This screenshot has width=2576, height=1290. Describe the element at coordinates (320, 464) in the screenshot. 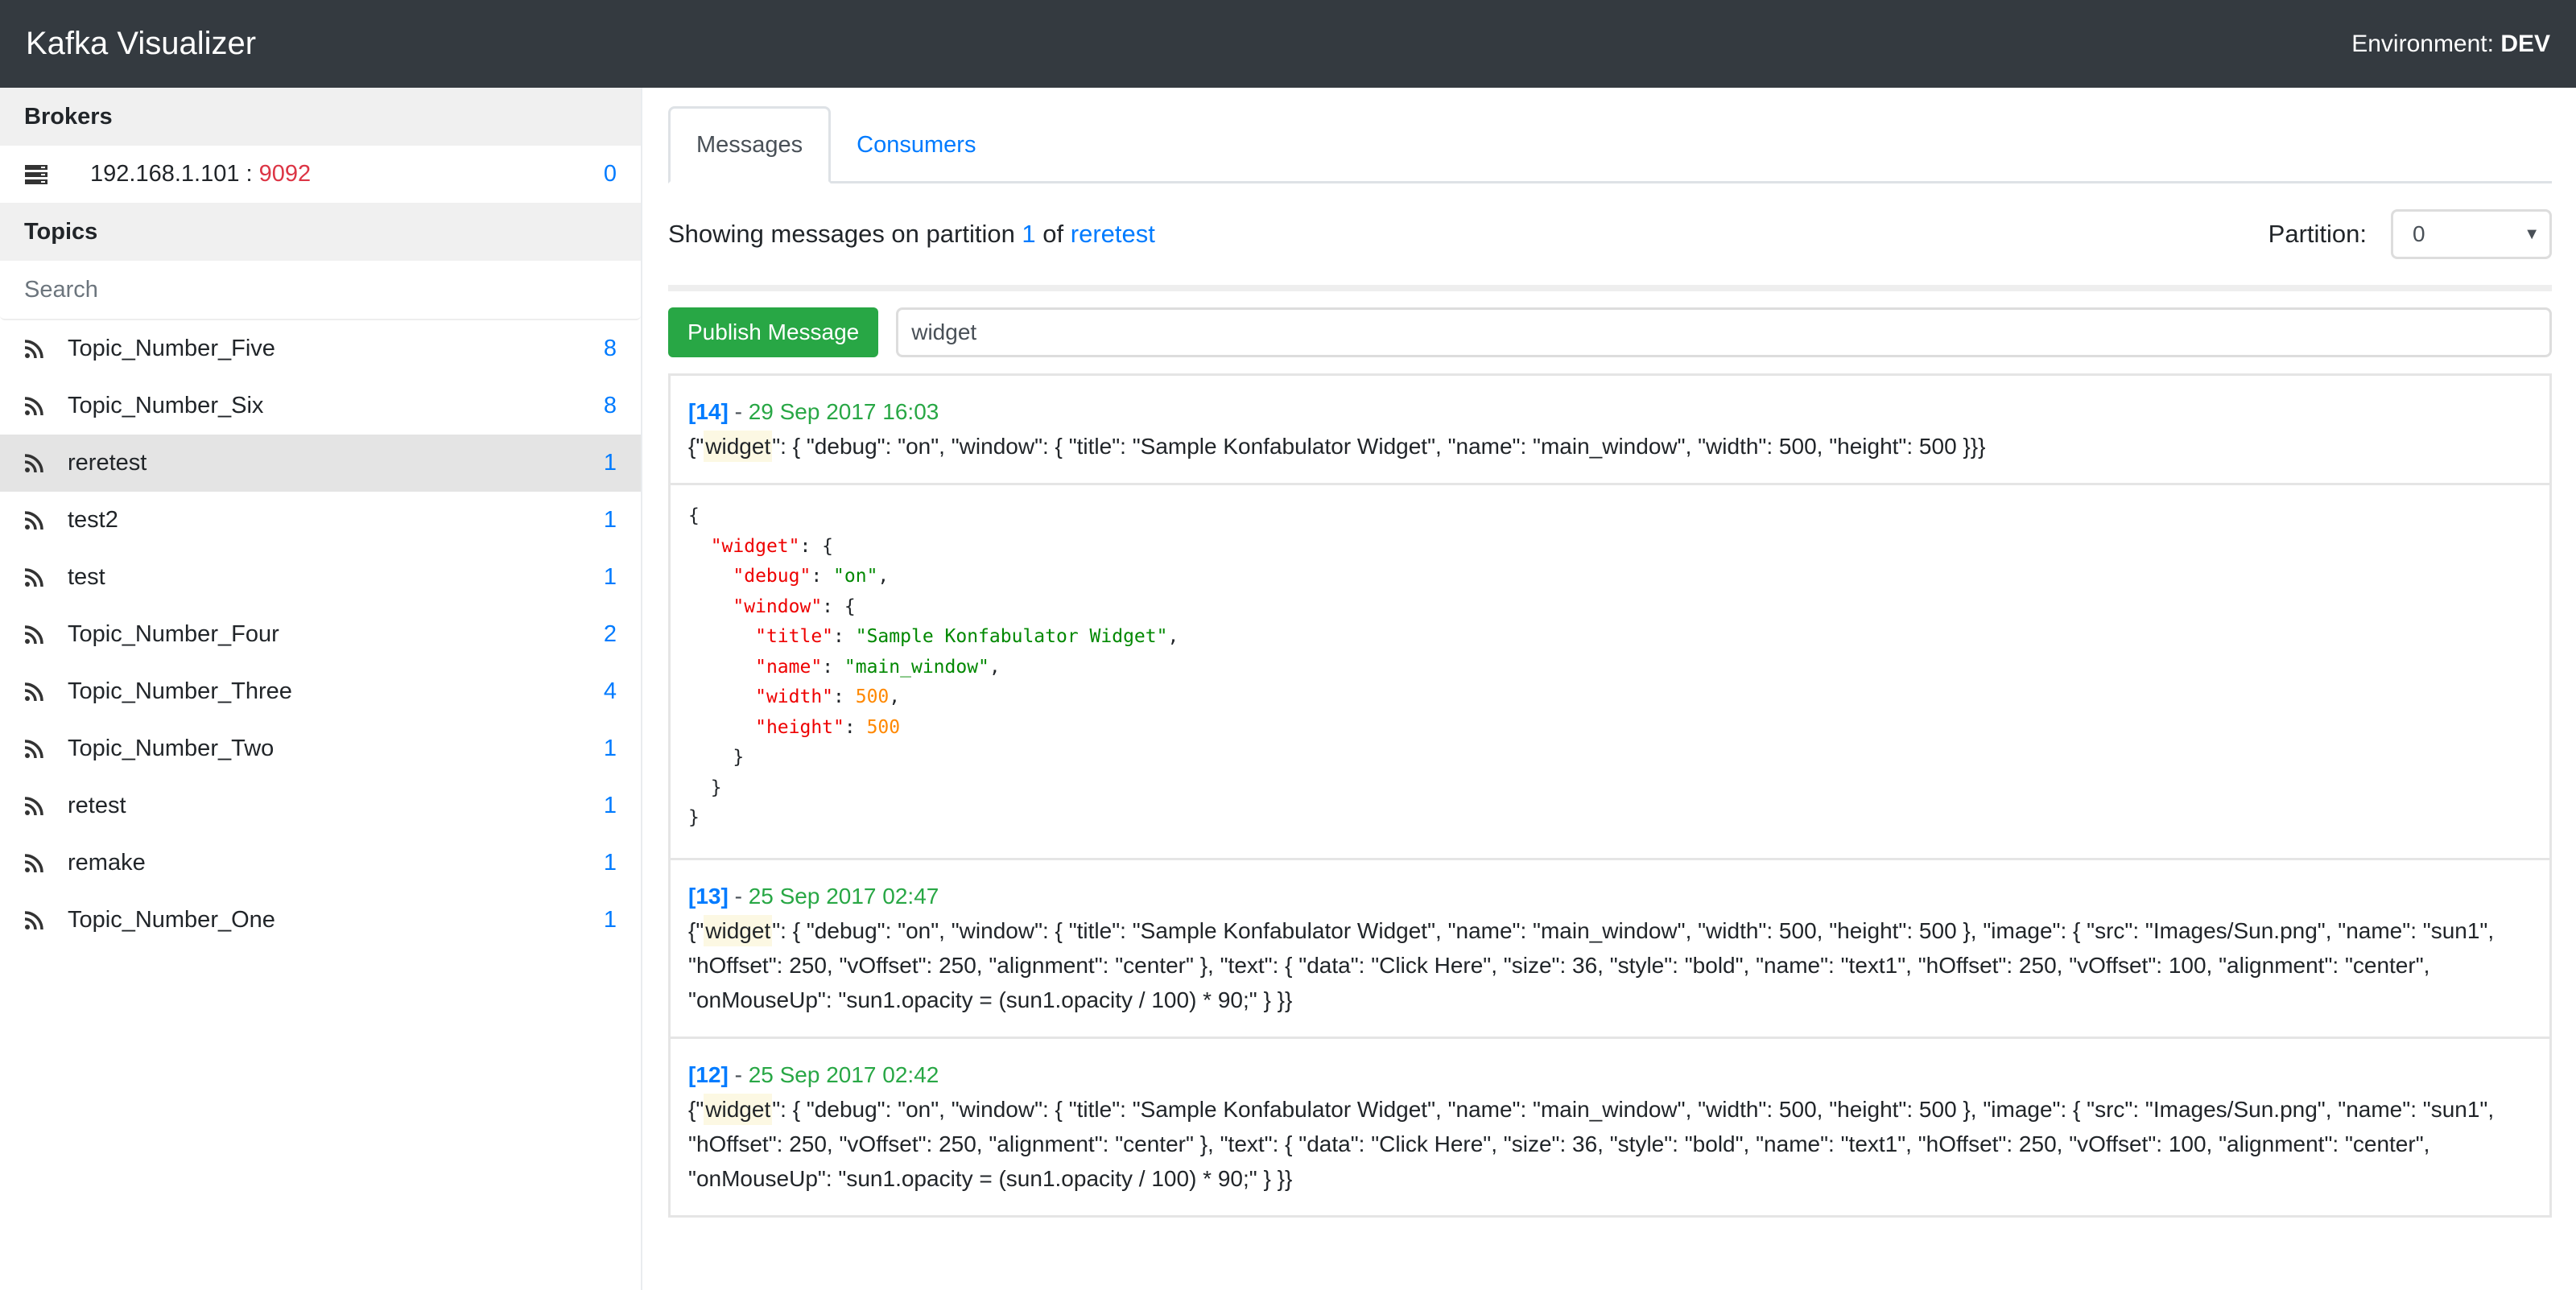

I see `topic-item: reretest 1` at that location.